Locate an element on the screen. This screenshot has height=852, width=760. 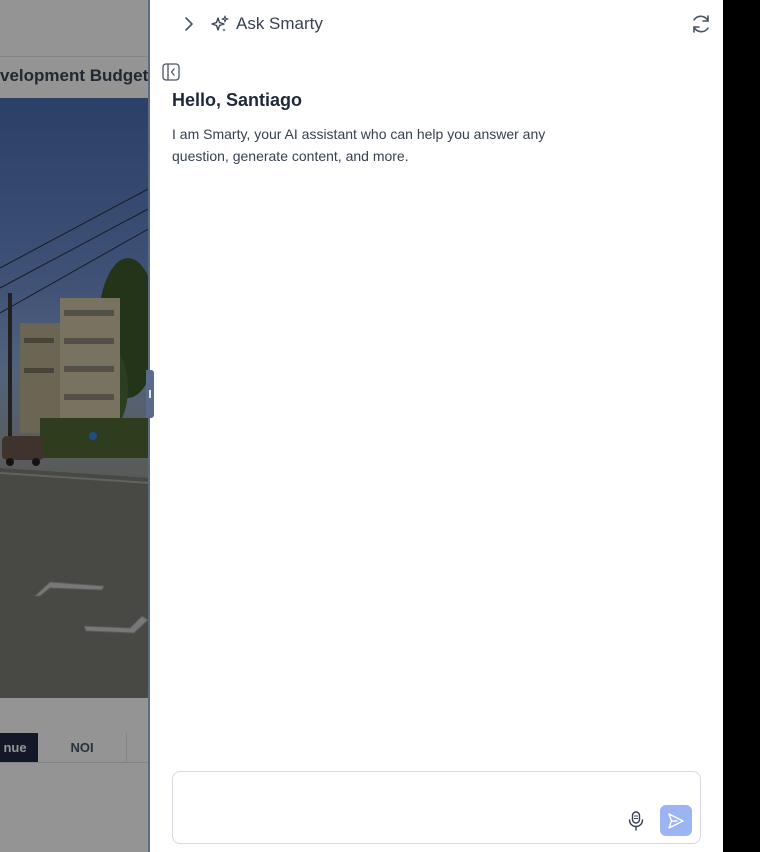
street-view-scene is located at coordinates (75, 442).